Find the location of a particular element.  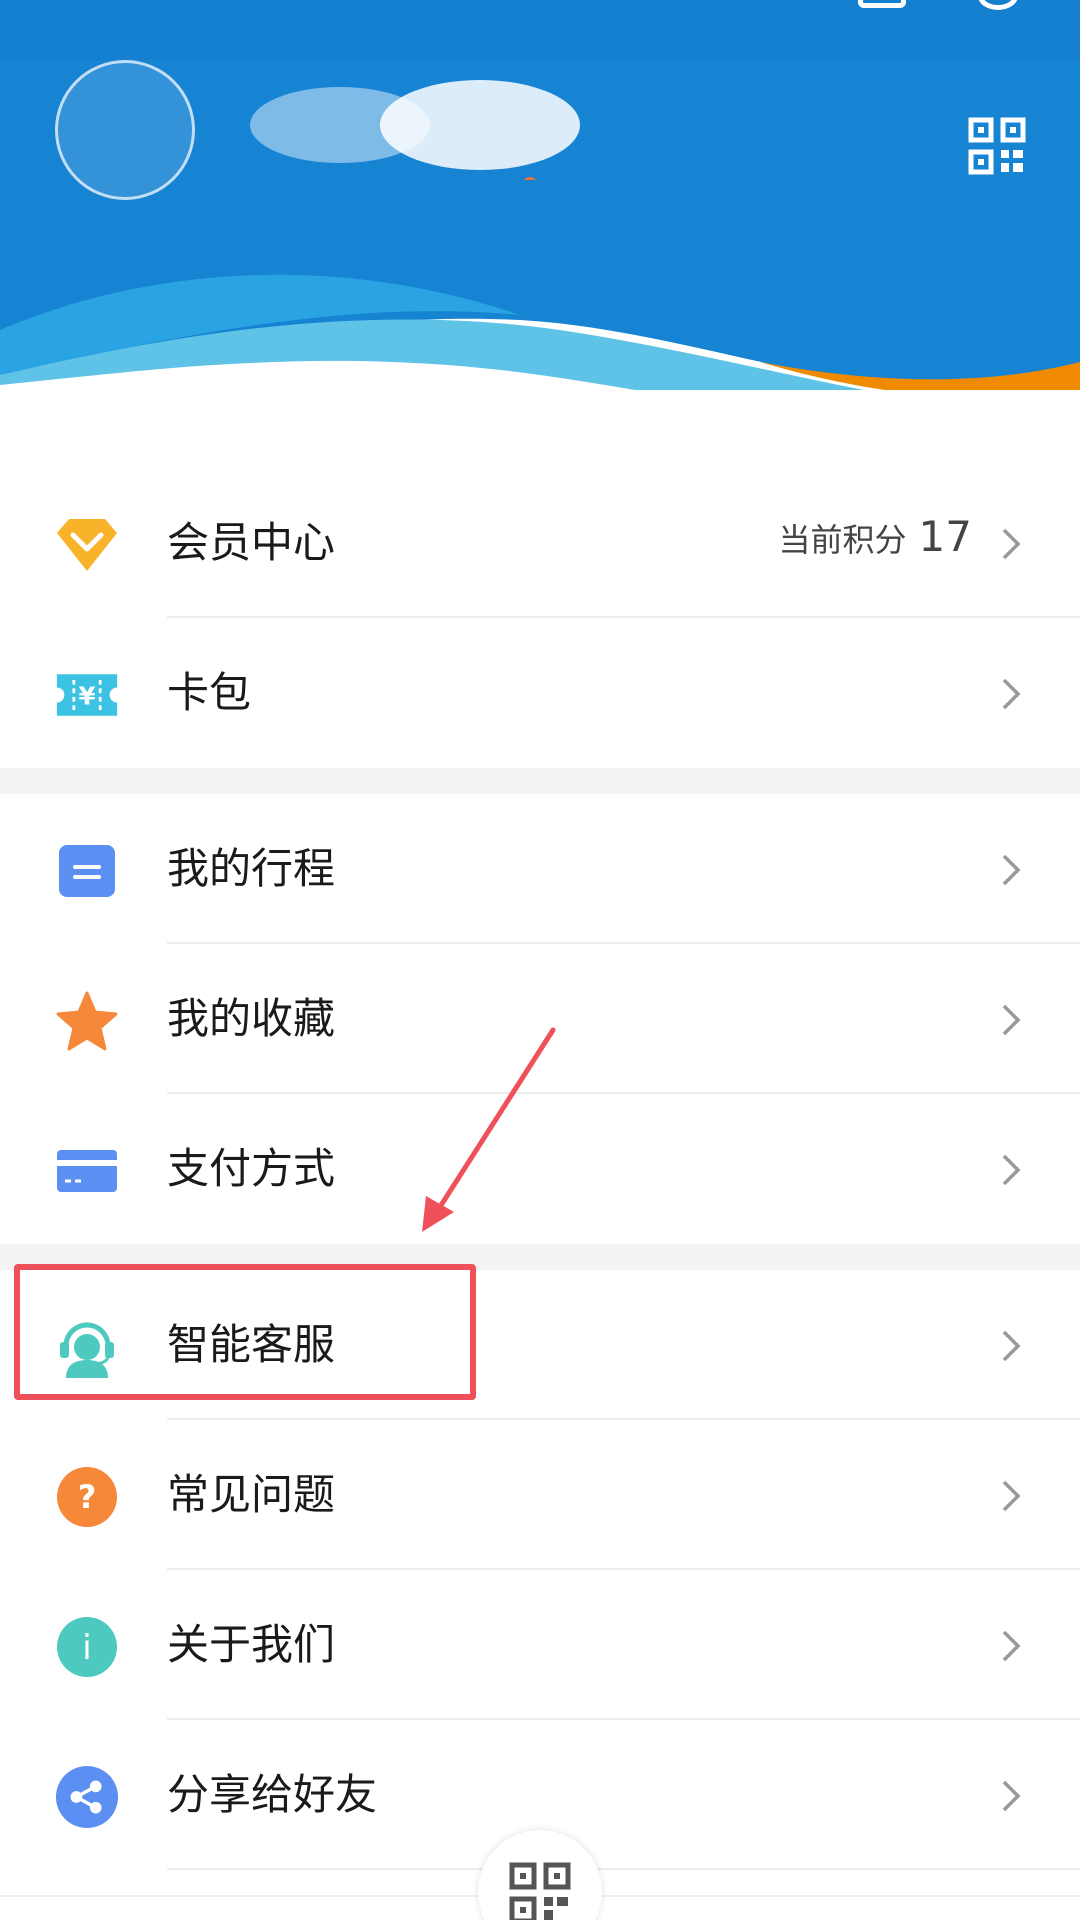

menu-item-card-wallet: ¥ 卡包 is located at coordinates (540, 693).